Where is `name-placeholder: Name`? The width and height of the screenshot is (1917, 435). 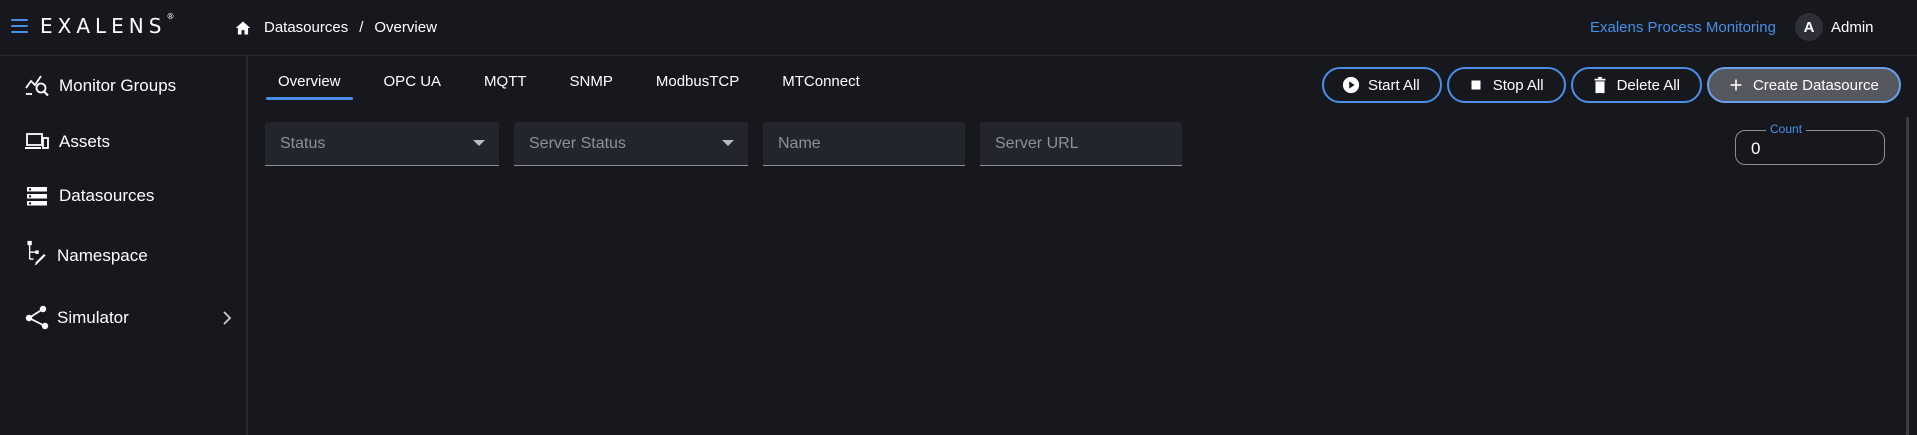 name-placeholder: Name is located at coordinates (799, 143).